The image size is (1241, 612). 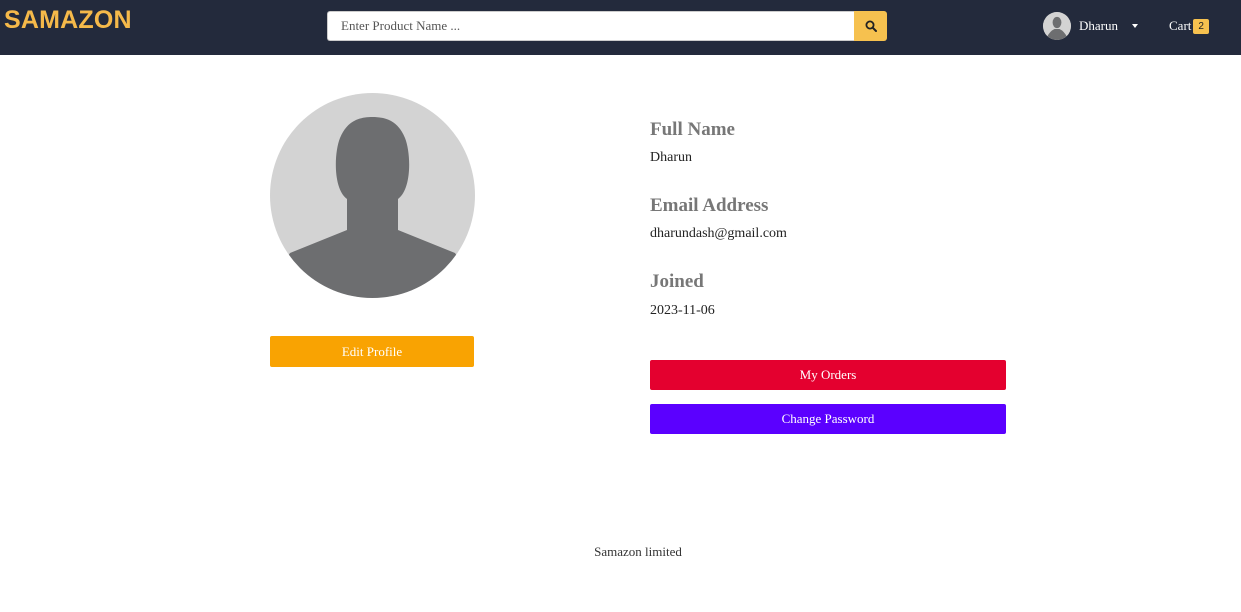 What do you see at coordinates (828, 419) in the screenshot?
I see `change-password-button: Change Password` at bounding box center [828, 419].